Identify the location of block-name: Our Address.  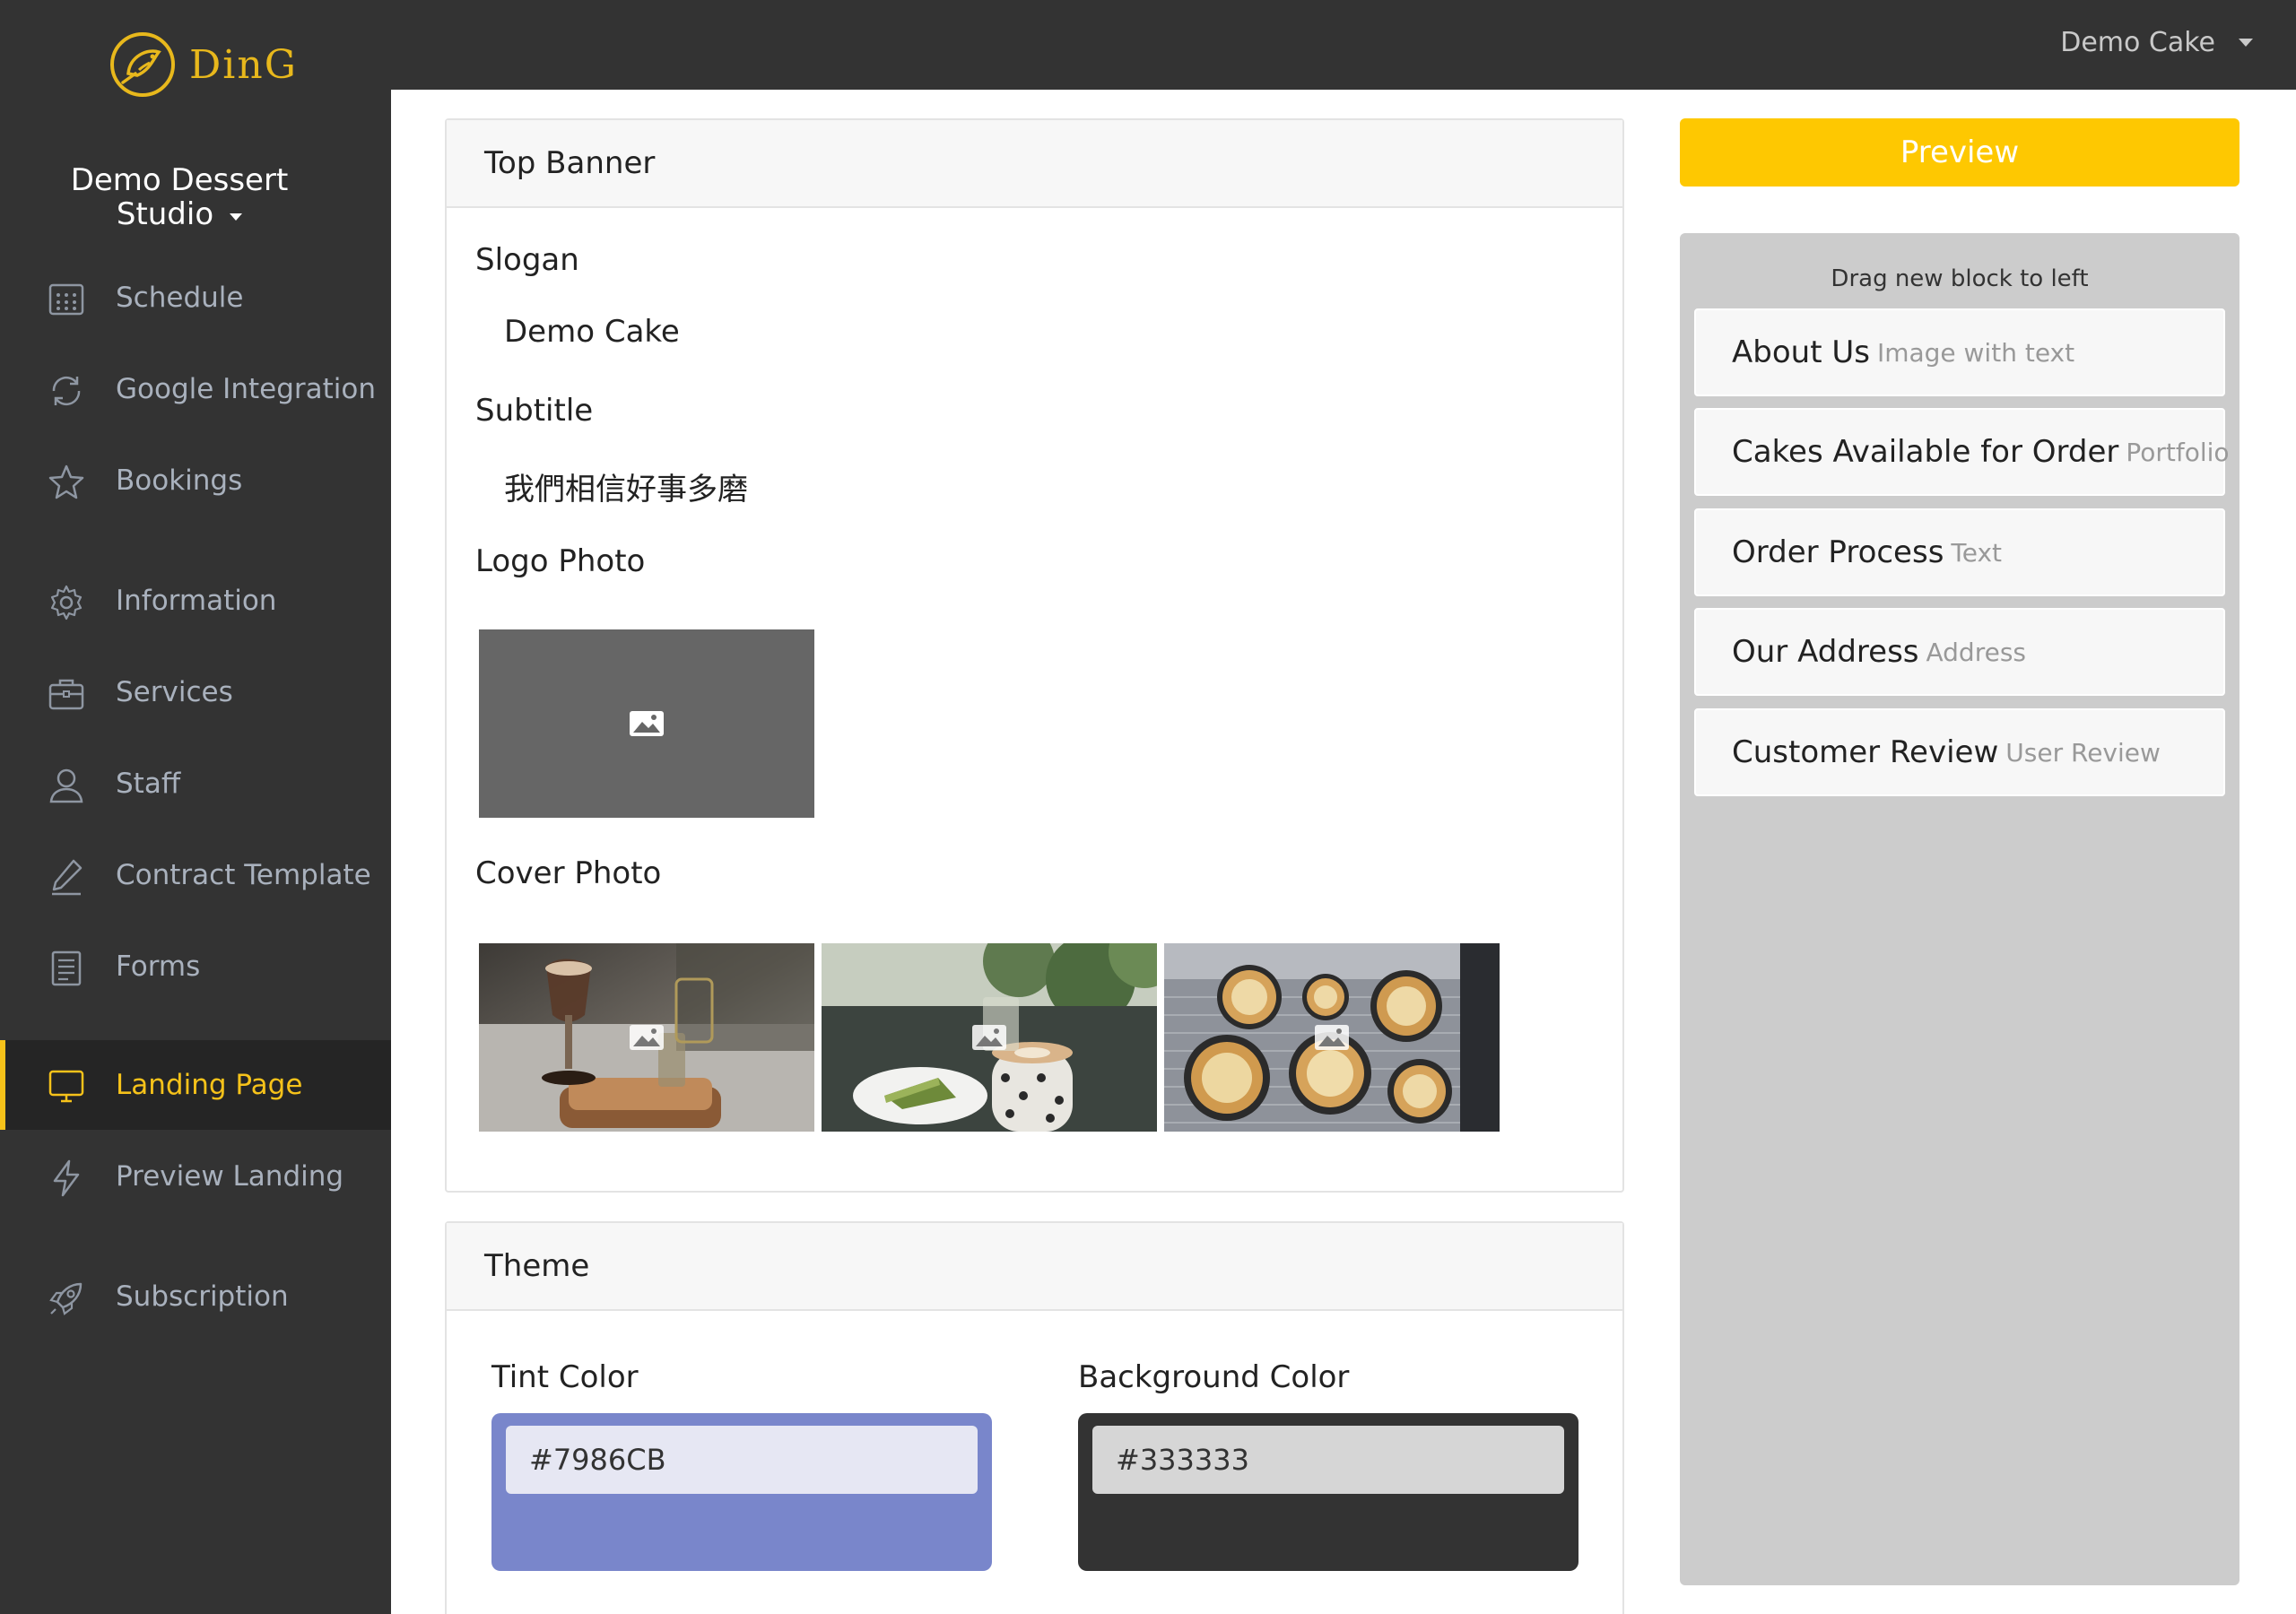
(1825, 652).